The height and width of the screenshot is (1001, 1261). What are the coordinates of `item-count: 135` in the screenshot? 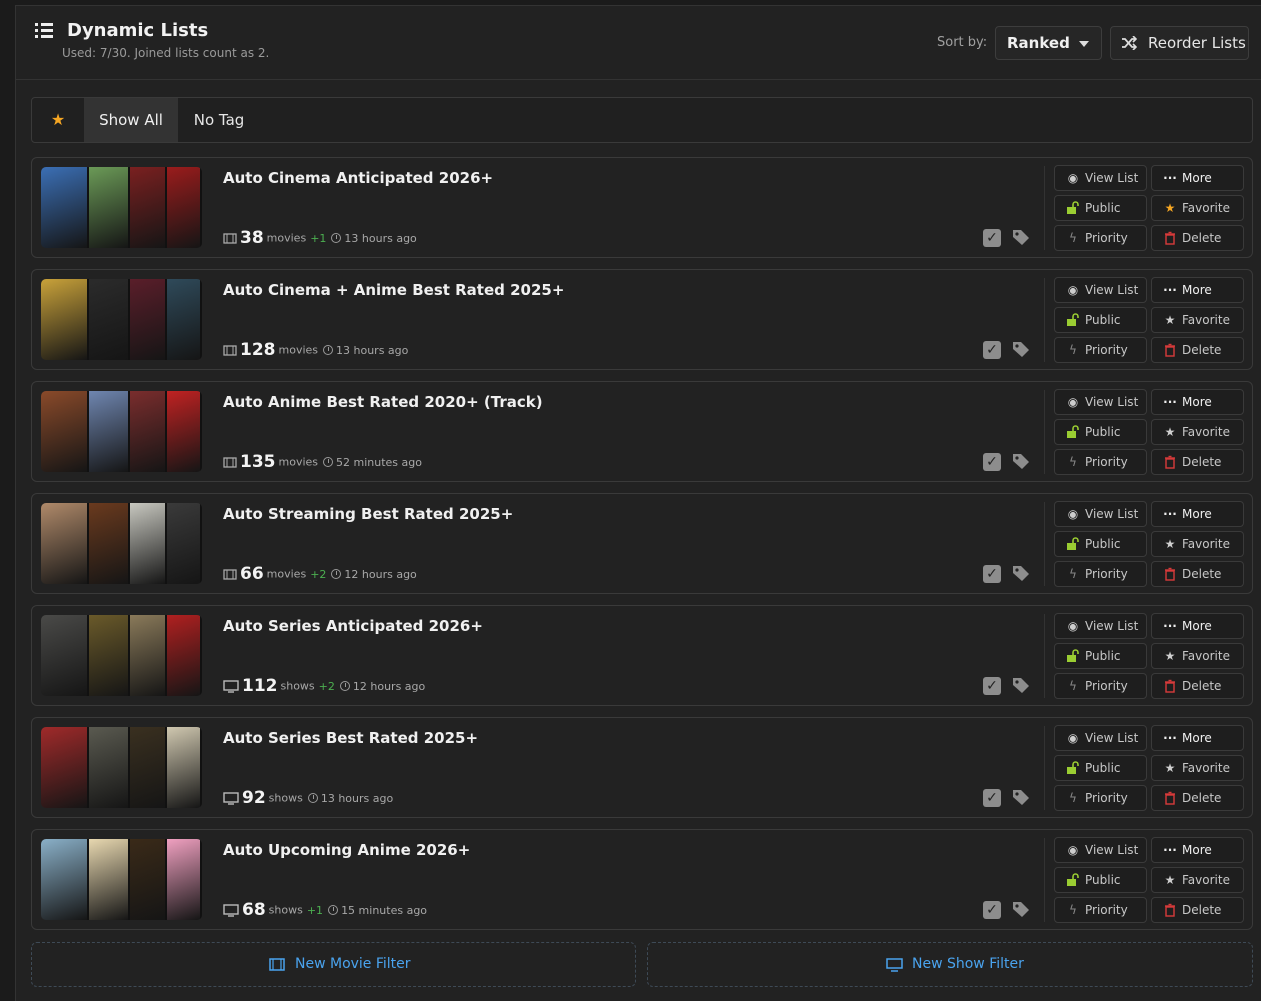 It's located at (258, 462).